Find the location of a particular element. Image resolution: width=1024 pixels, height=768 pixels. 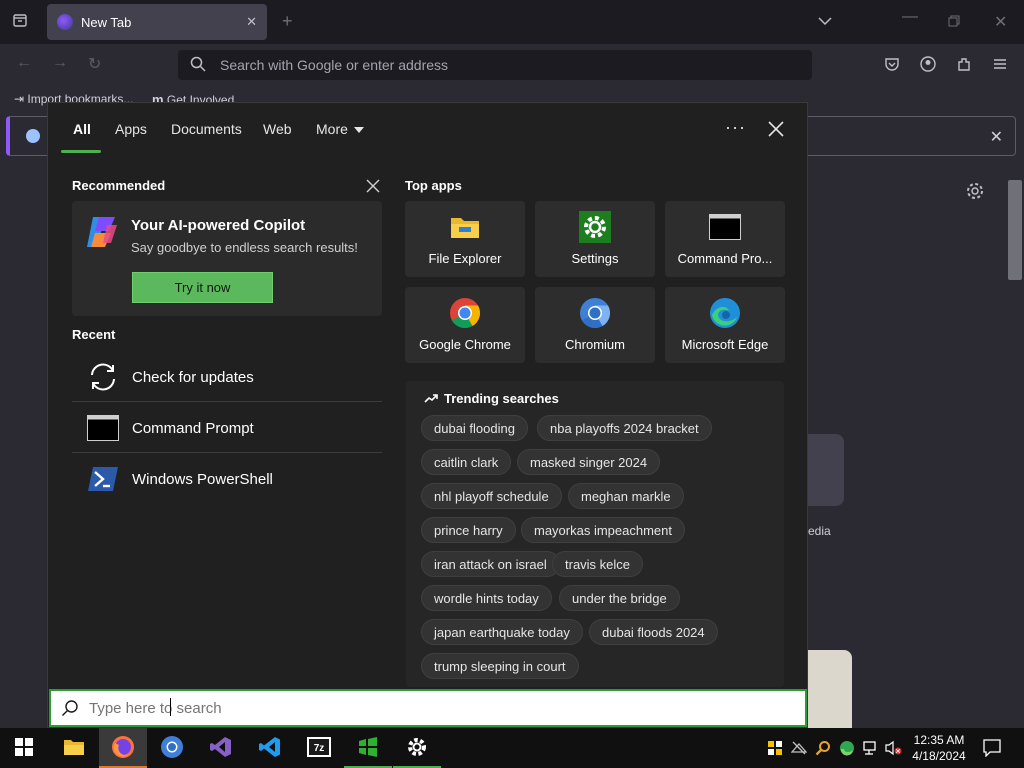

pocket-icon is located at coordinates (892, 66).